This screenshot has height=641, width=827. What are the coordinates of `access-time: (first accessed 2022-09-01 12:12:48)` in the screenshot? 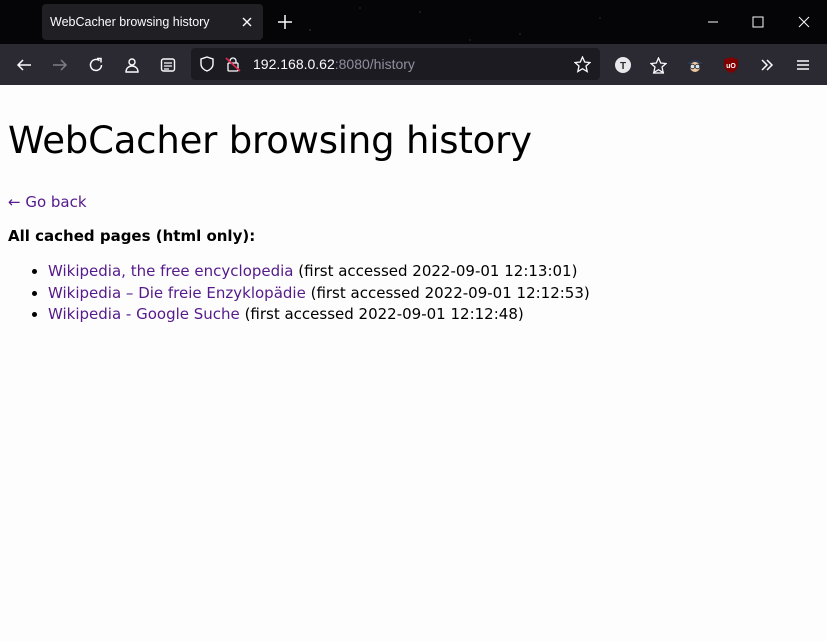 It's located at (384, 314).